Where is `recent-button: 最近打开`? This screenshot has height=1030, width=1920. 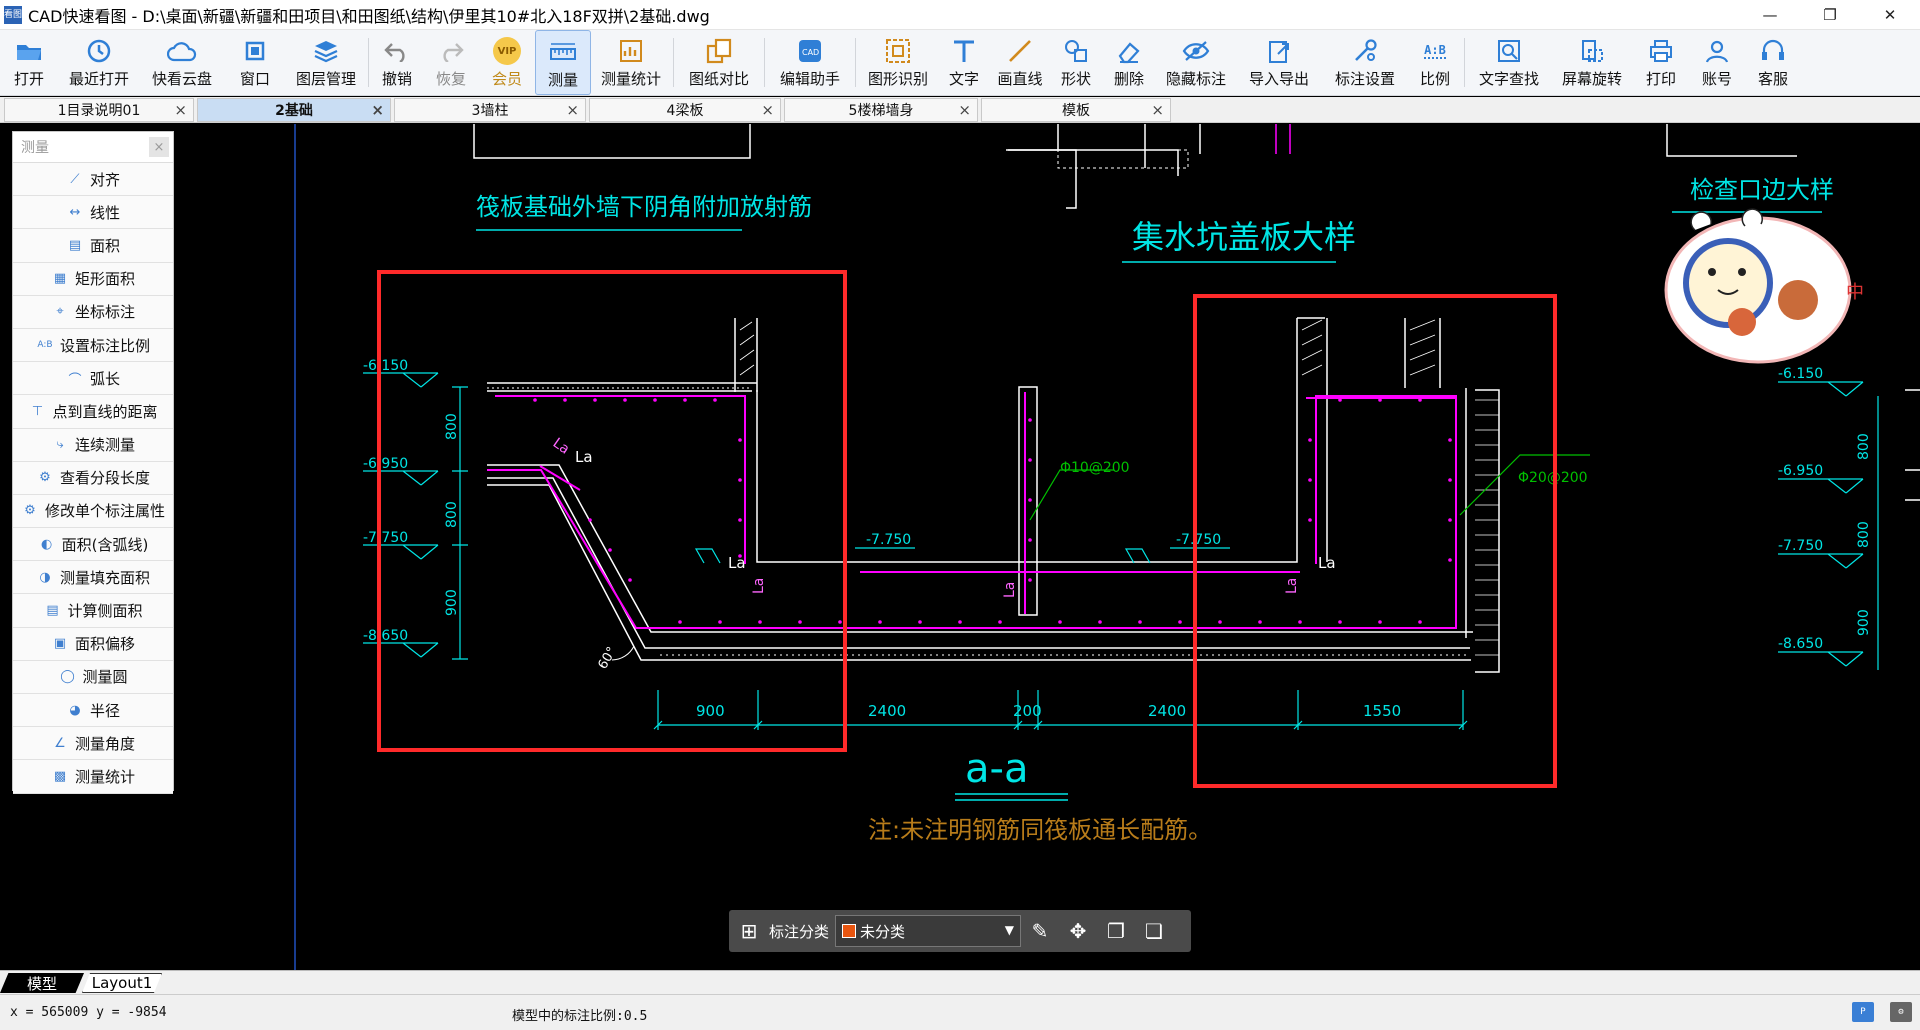 recent-button: 最近打开 is located at coordinates (99, 62).